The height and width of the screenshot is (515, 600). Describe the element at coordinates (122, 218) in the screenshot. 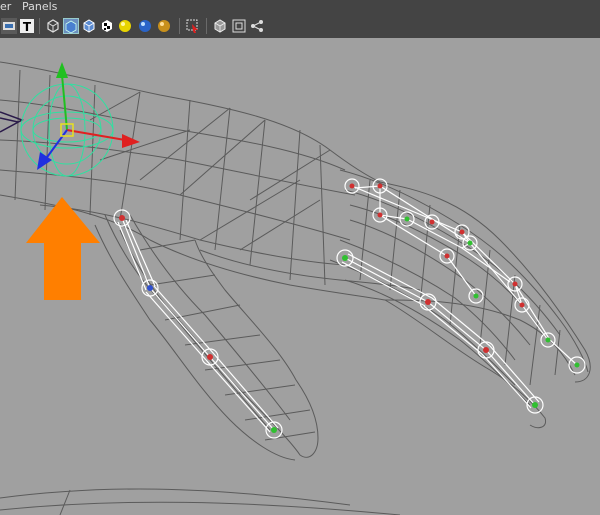

I see `joint-thumb-base` at that location.